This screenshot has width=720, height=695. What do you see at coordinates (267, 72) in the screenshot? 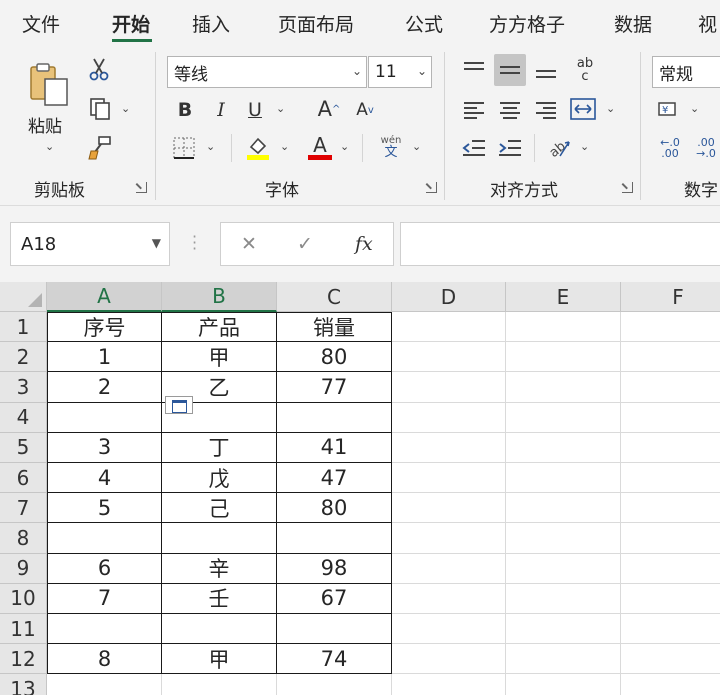
I see `font-name-combo: 等线 ⌄` at bounding box center [267, 72].